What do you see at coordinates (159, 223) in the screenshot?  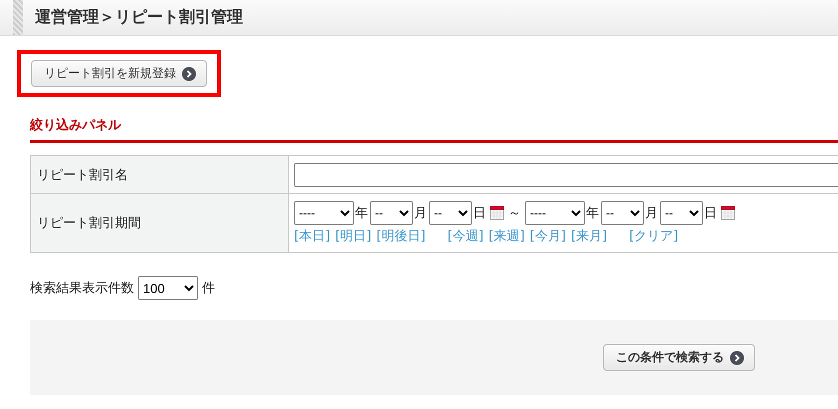 I see `field-label: リピート割引期間` at bounding box center [159, 223].